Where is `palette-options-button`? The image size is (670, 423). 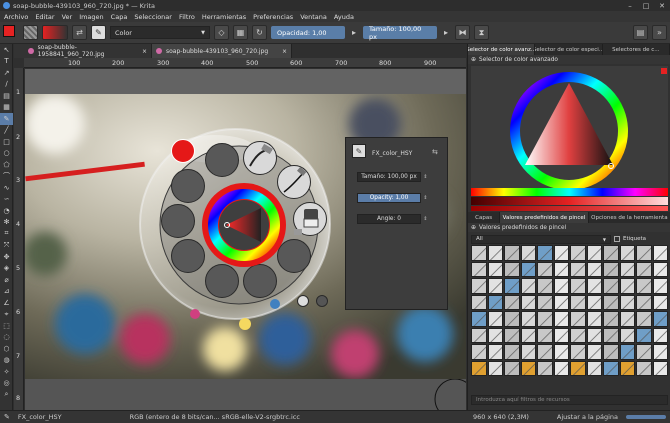 palette-options-button is located at coordinates (322, 301).